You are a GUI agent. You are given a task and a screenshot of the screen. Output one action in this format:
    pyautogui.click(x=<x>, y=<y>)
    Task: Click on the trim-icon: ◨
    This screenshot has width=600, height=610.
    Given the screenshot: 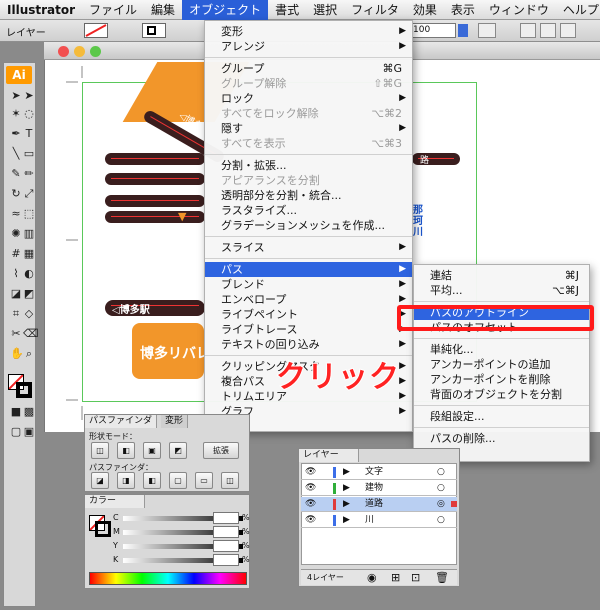 What is the action you would take?
    pyautogui.click(x=126, y=480)
    